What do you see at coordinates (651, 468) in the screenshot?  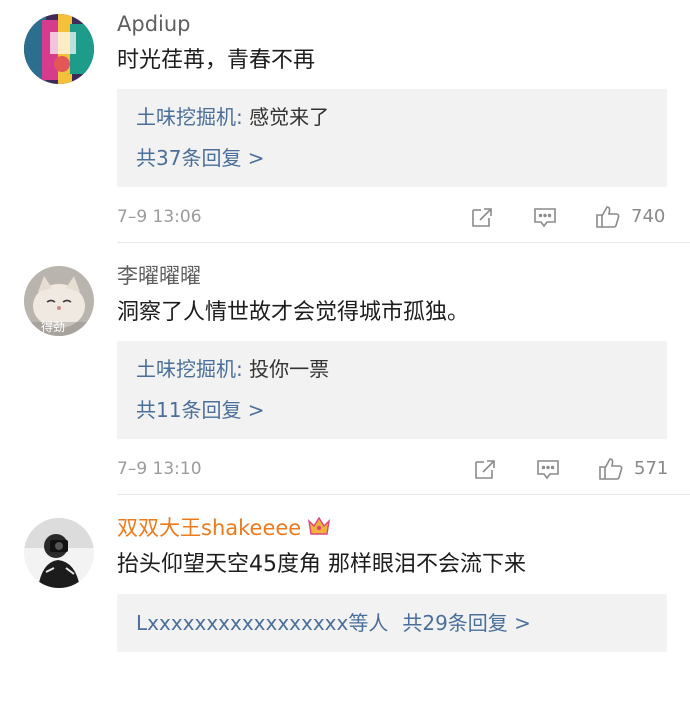 I see `like-count: 571` at bounding box center [651, 468].